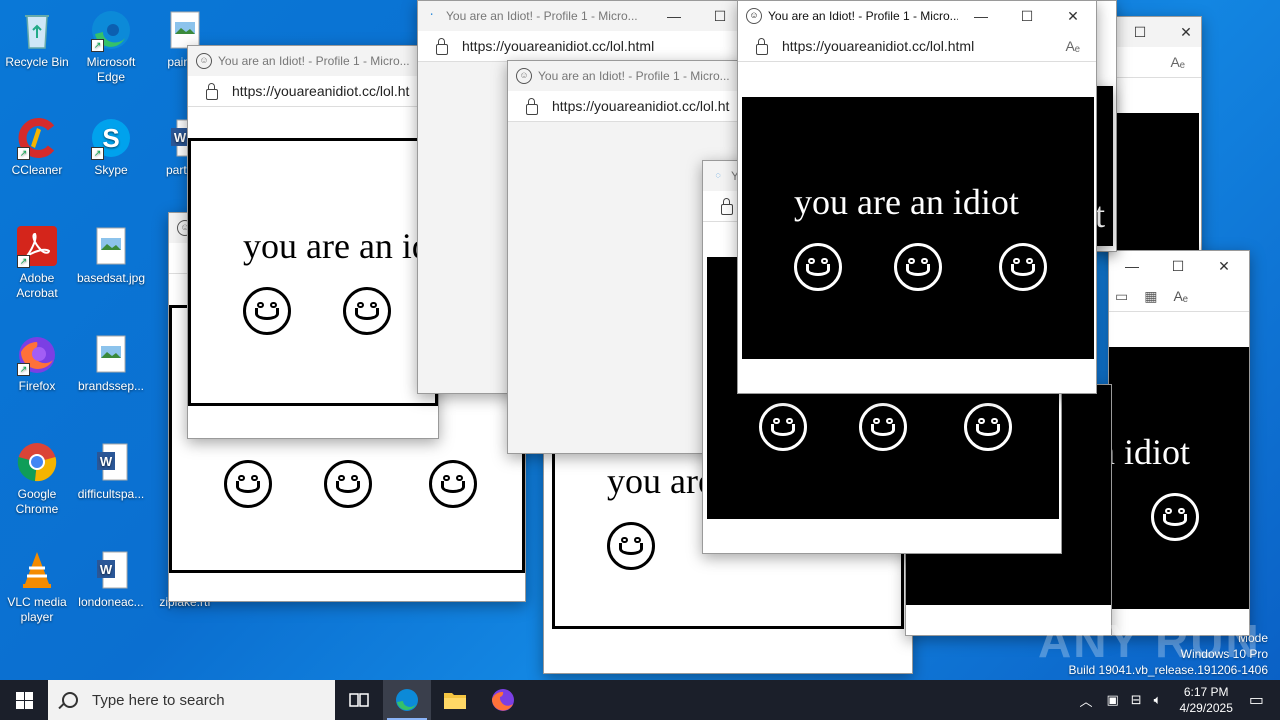 Image resolution: width=1280 pixels, height=720 pixels. I want to click on idiot-panel, so click(1154, 185).